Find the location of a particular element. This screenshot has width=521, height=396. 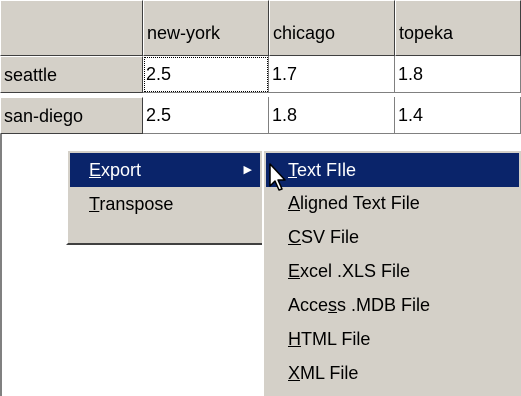

mouse-pointer-icon is located at coordinates (277, 177).